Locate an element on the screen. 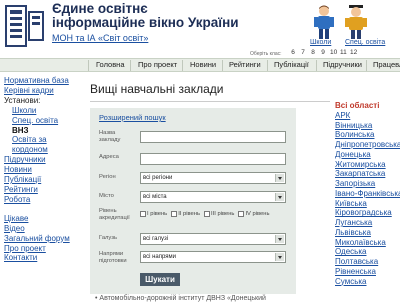  nav-home: Головна is located at coordinates (110, 64).